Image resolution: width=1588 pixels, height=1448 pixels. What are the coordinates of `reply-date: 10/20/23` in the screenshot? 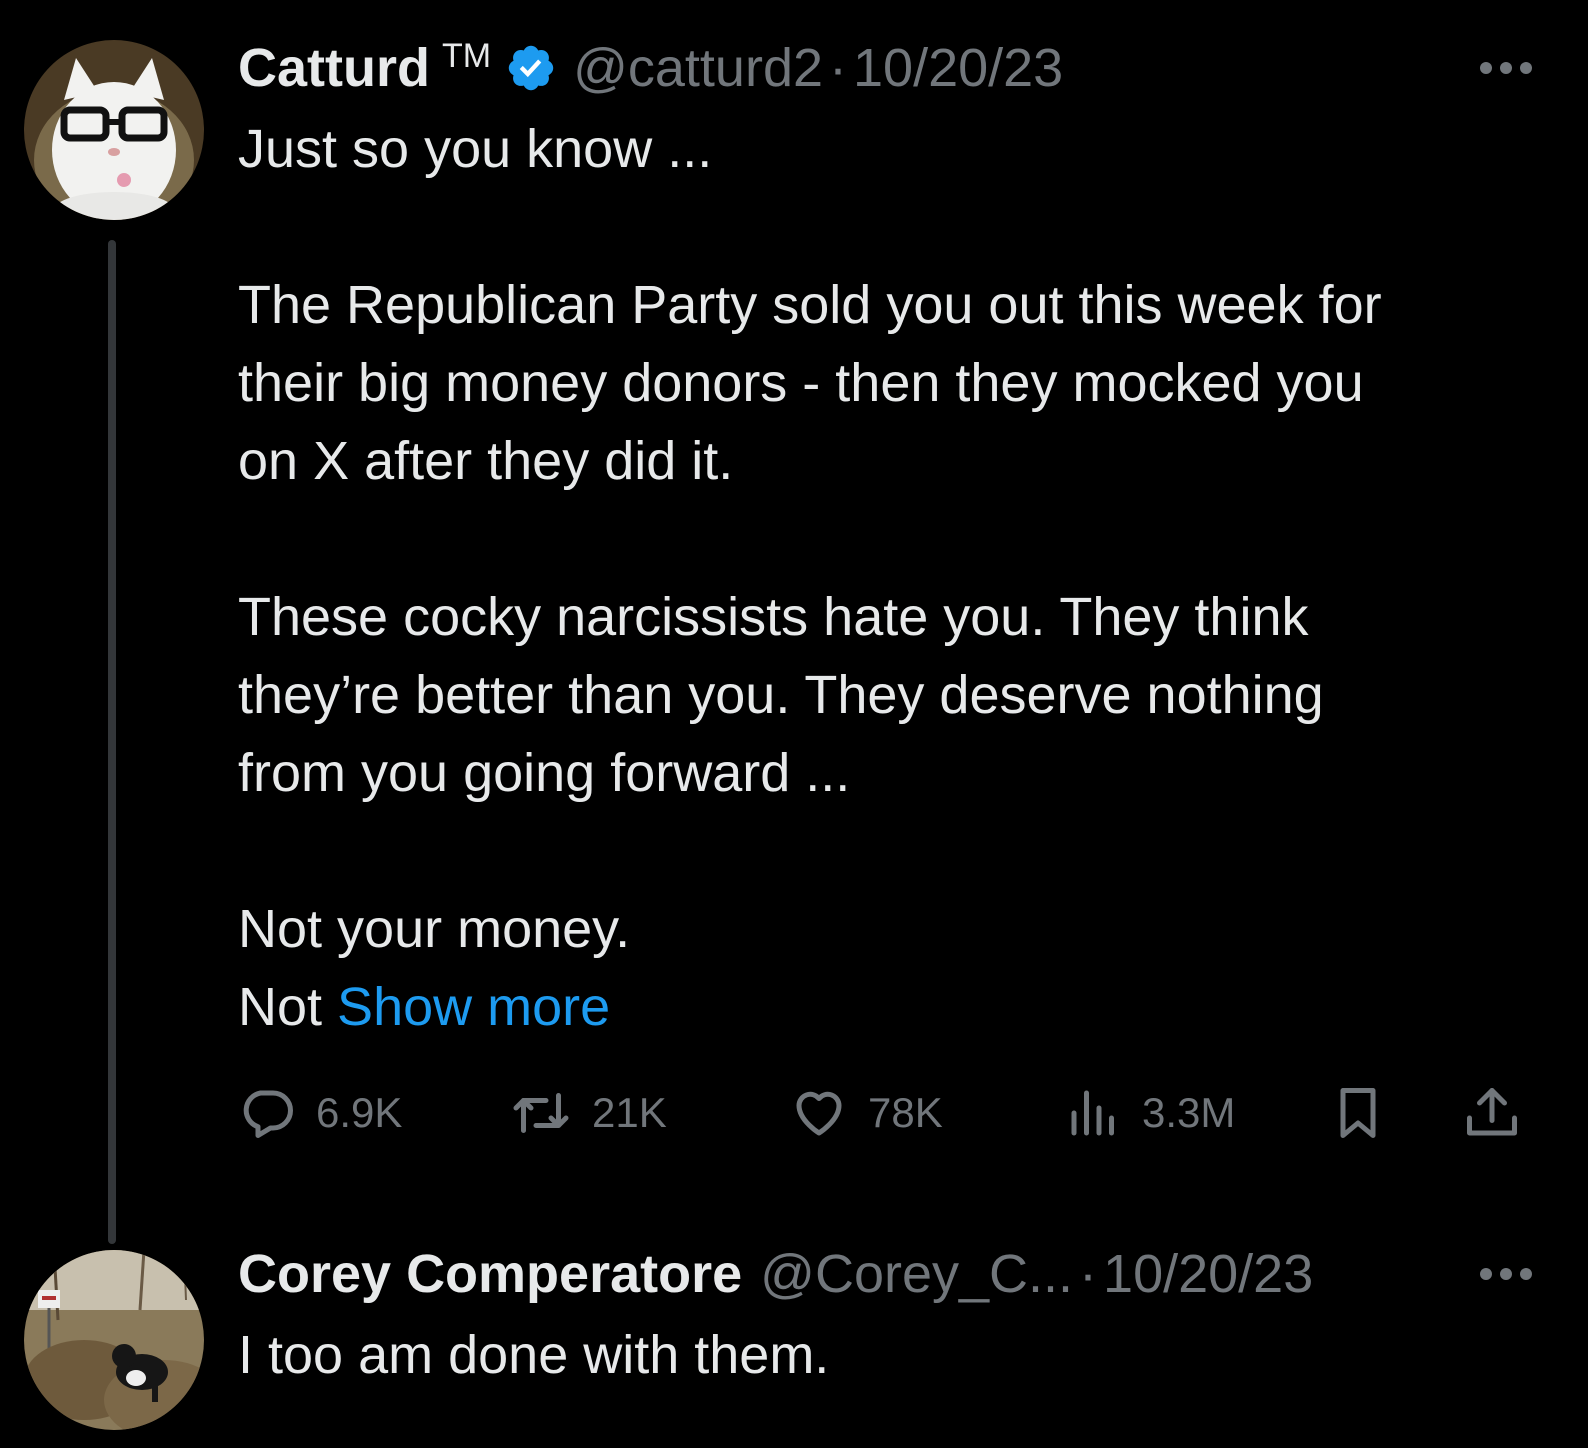 It's located at (1208, 1274).